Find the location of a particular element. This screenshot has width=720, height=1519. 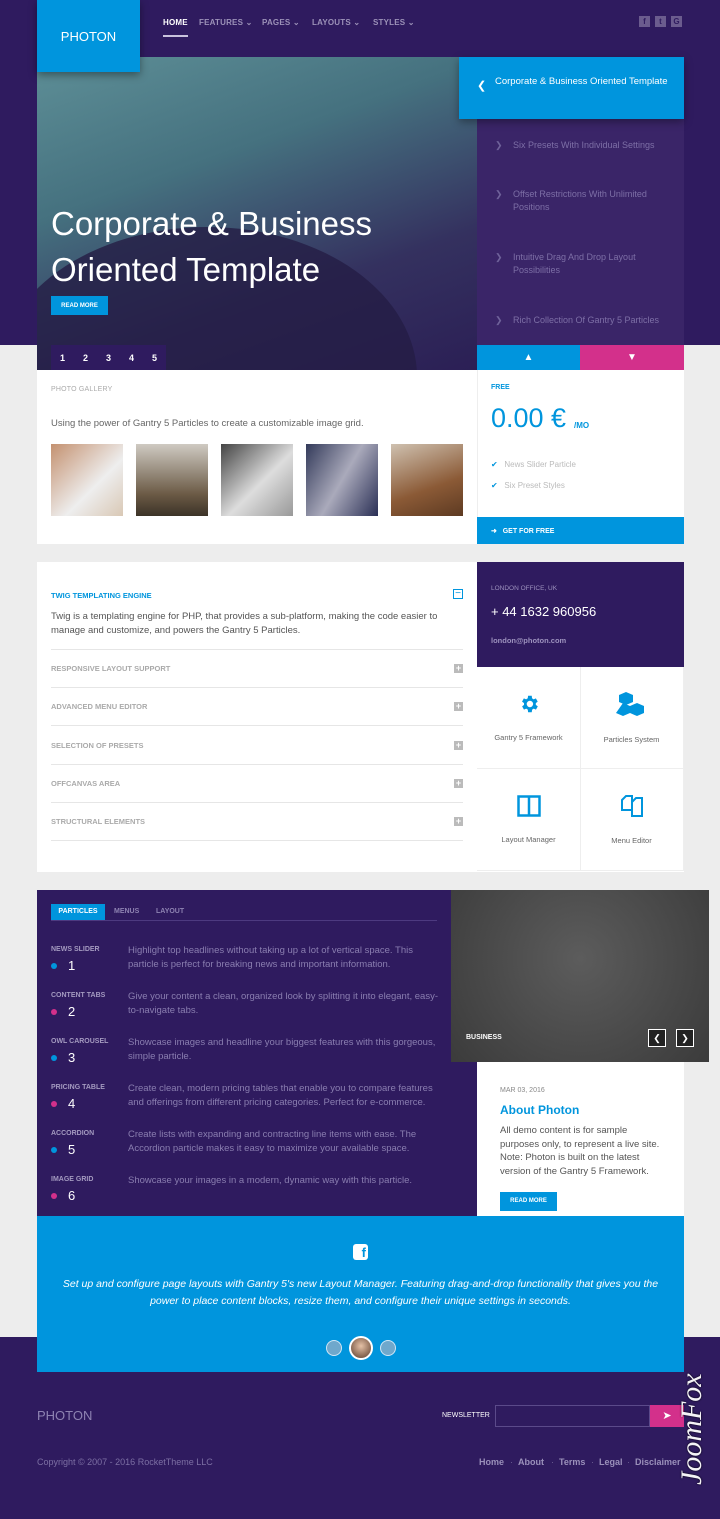

feature-menu: Menu Editor is located at coordinates (632, 820).